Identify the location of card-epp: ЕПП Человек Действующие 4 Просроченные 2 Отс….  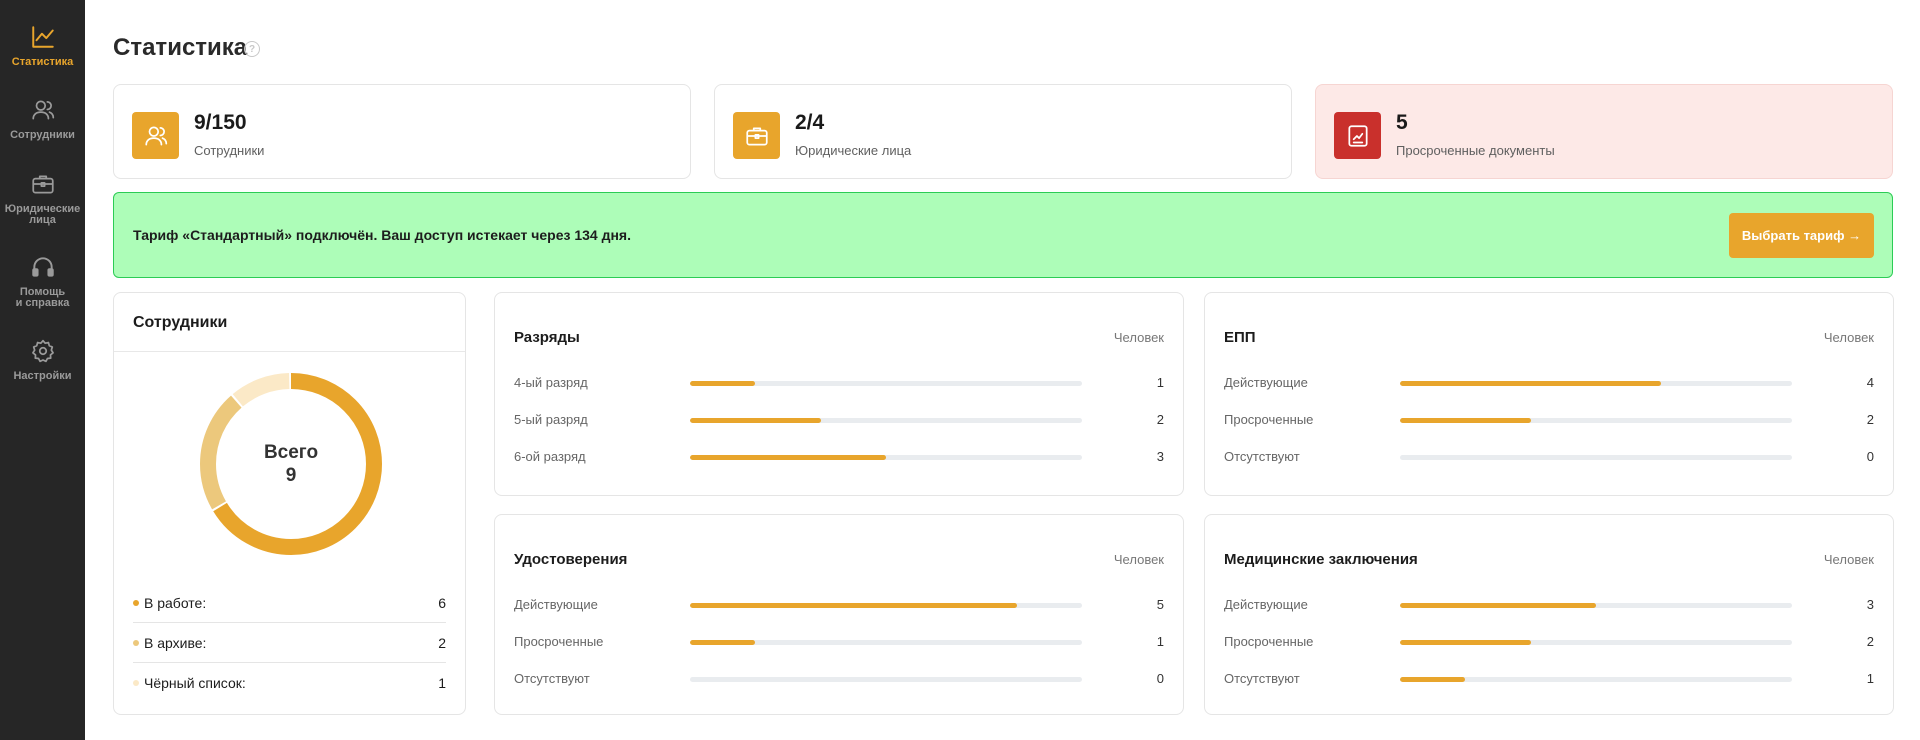
(1549, 394).